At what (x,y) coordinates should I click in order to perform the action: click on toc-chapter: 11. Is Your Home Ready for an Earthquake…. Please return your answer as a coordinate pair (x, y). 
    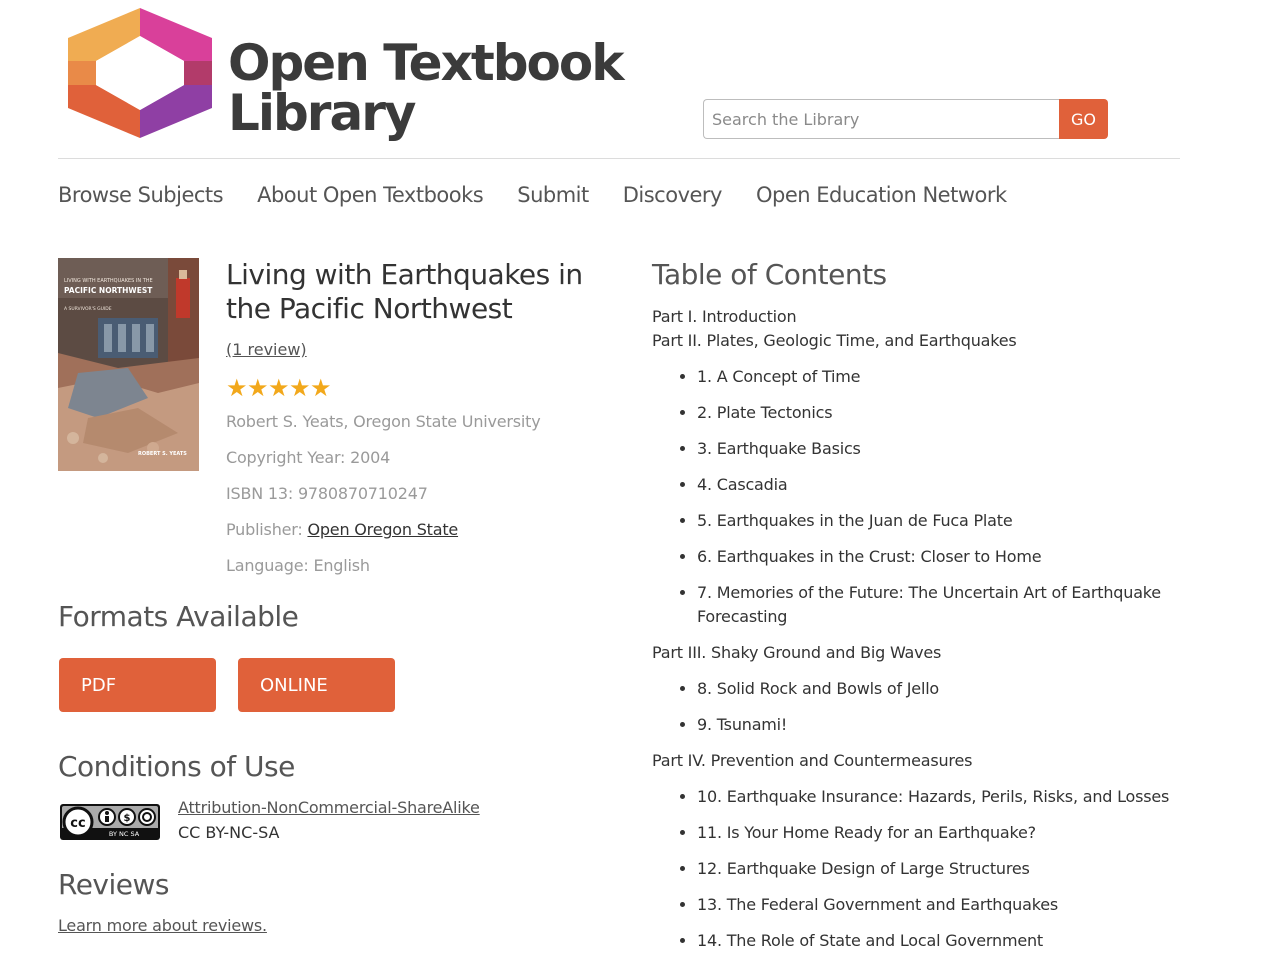
    Looking at the image, I should click on (954, 833).